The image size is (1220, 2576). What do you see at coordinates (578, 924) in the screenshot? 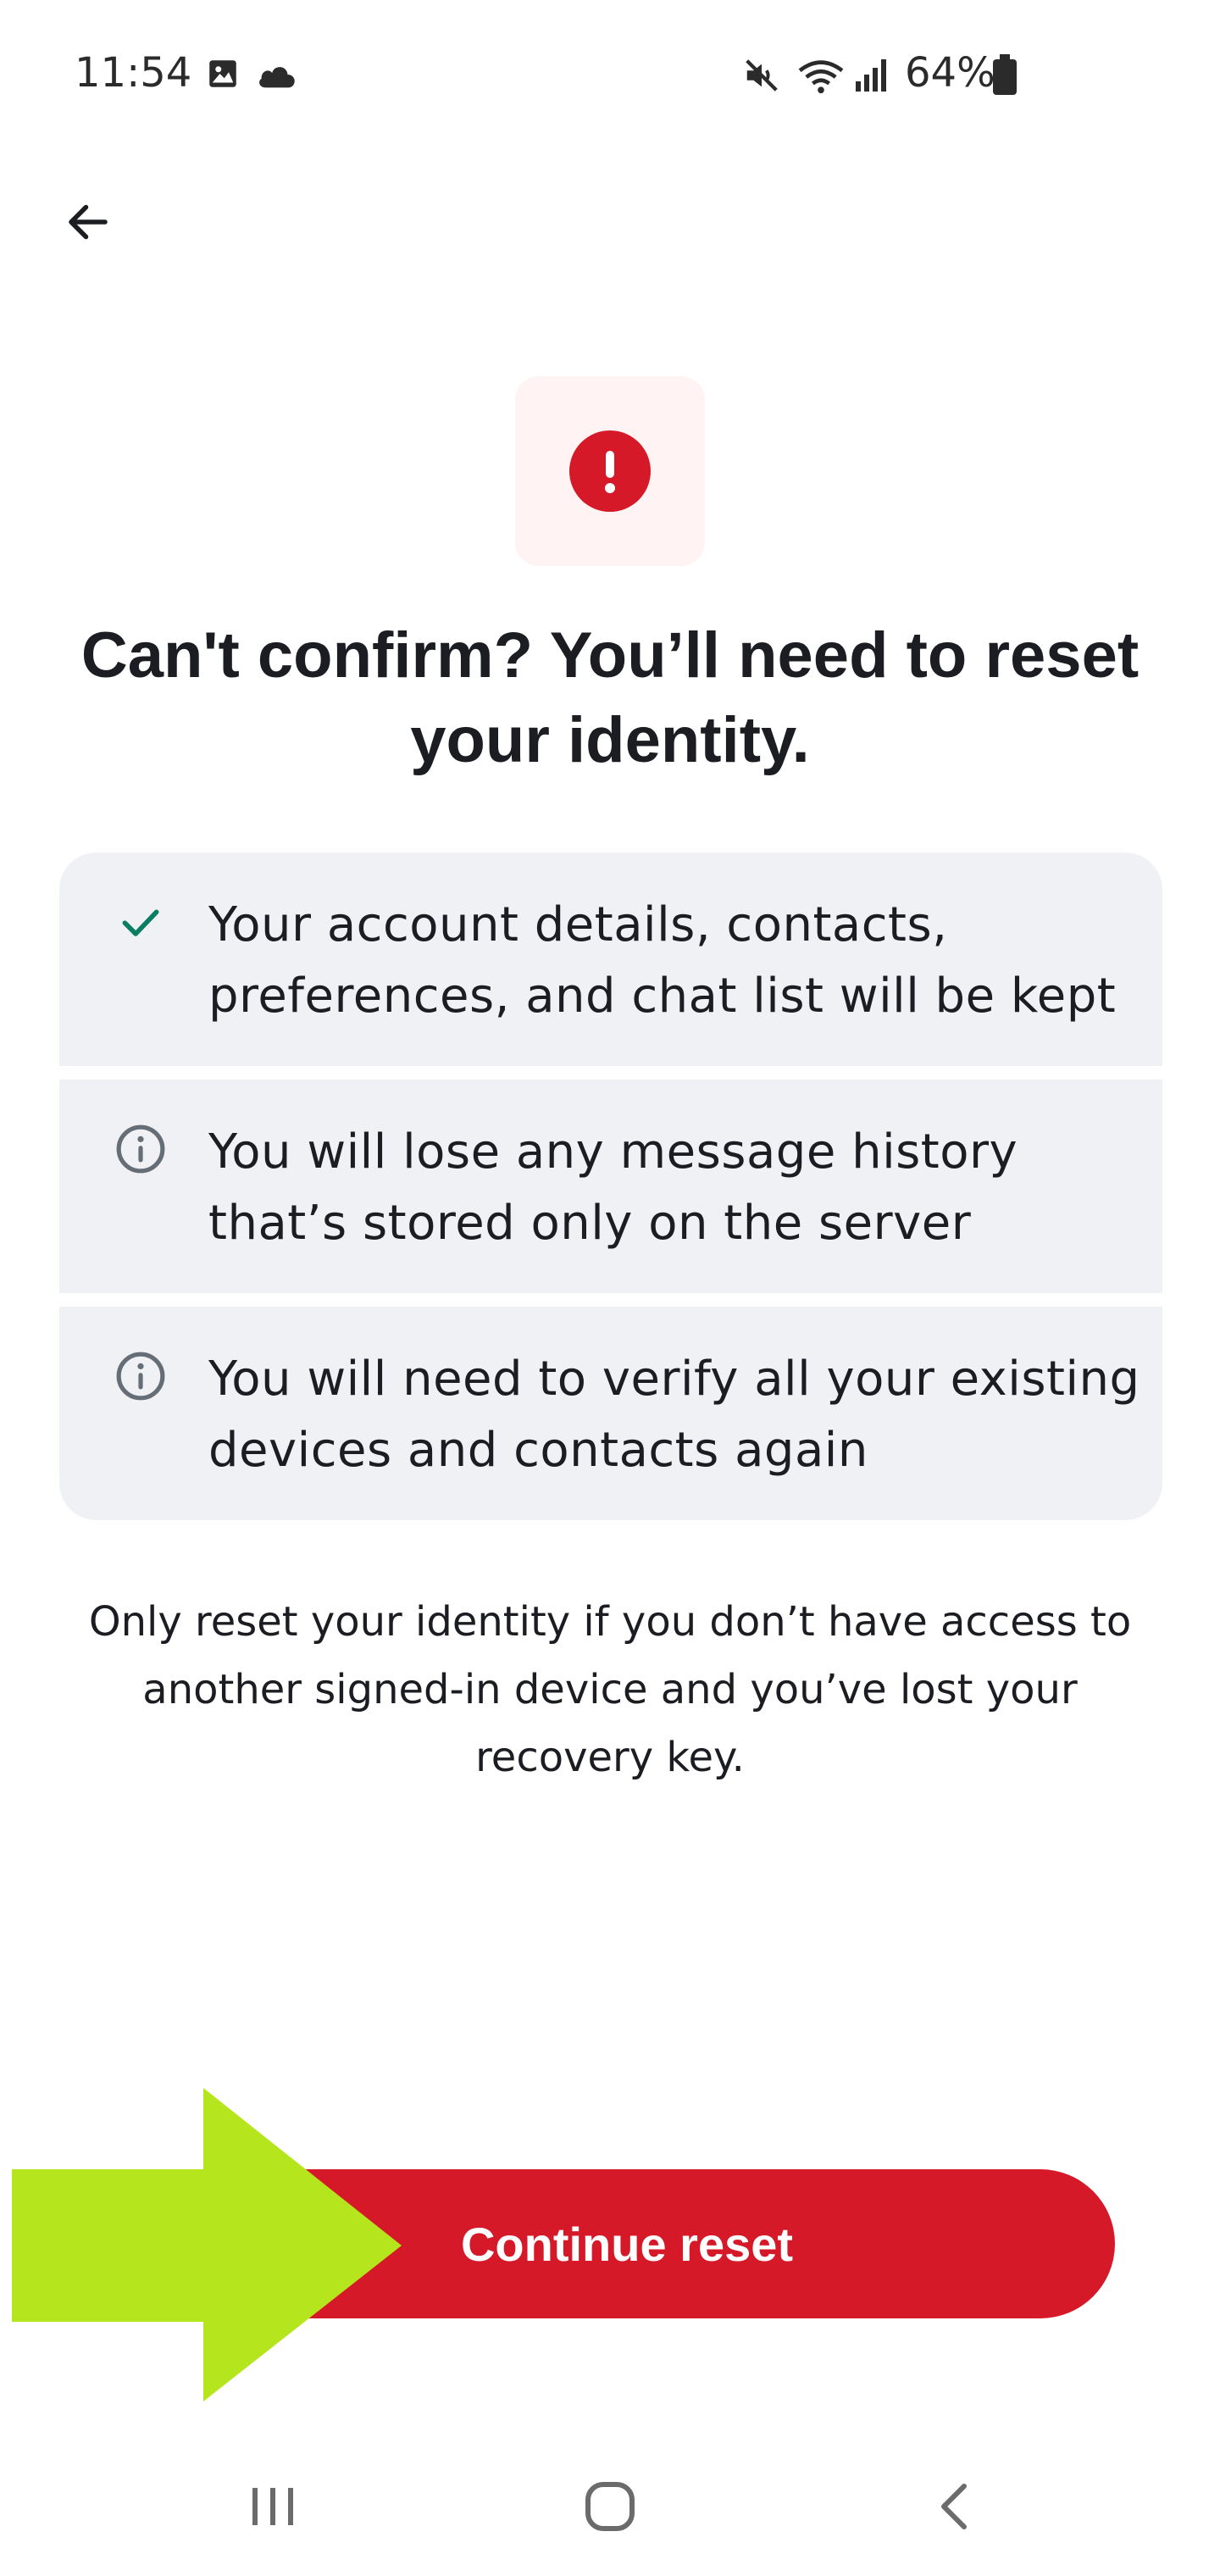
I see `list-item-line: Your account details, contacts,` at bounding box center [578, 924].